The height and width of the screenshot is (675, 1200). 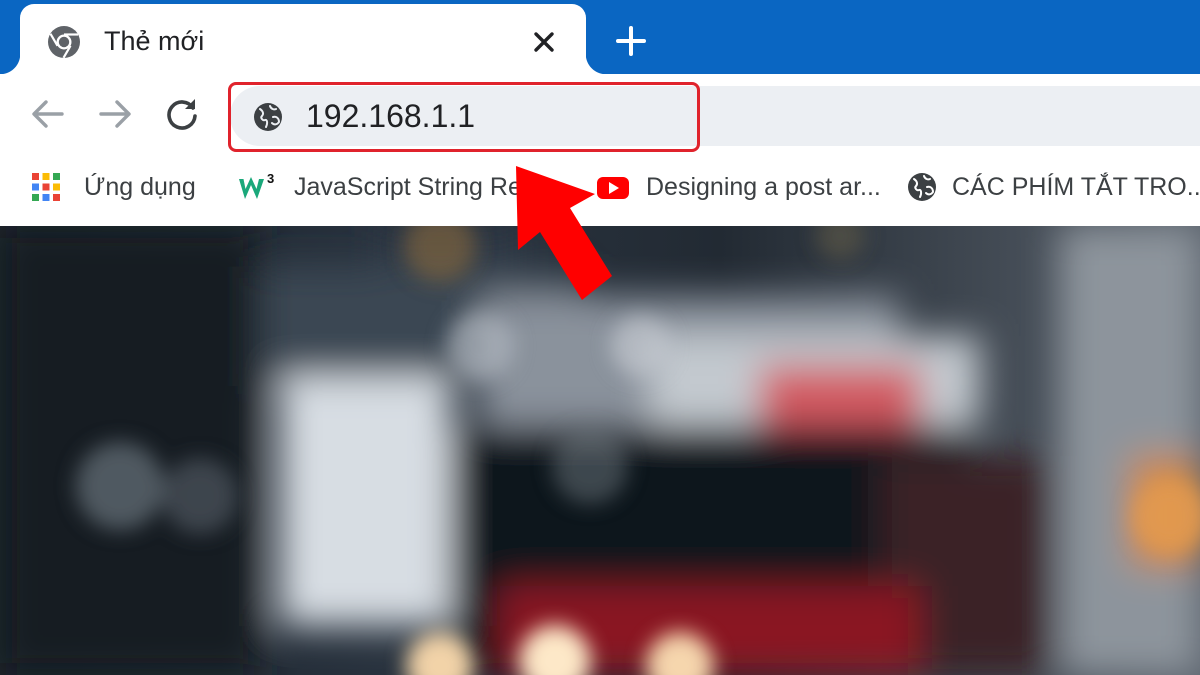 I want to click on address-bar, so click(x=715, y=116).